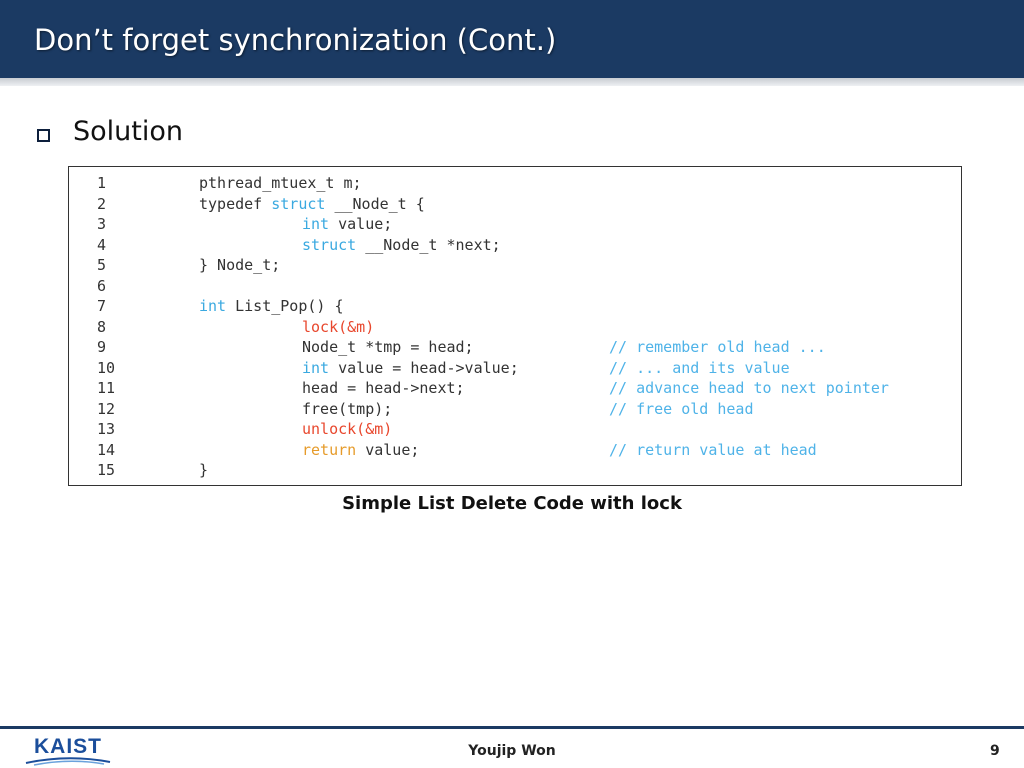 This screenshot has width=1024, height=768. What do you see at coordinates (43, 135) in the screenshot?
I see `hollow-square-bullet-icon` at bounding box center [43, 135].